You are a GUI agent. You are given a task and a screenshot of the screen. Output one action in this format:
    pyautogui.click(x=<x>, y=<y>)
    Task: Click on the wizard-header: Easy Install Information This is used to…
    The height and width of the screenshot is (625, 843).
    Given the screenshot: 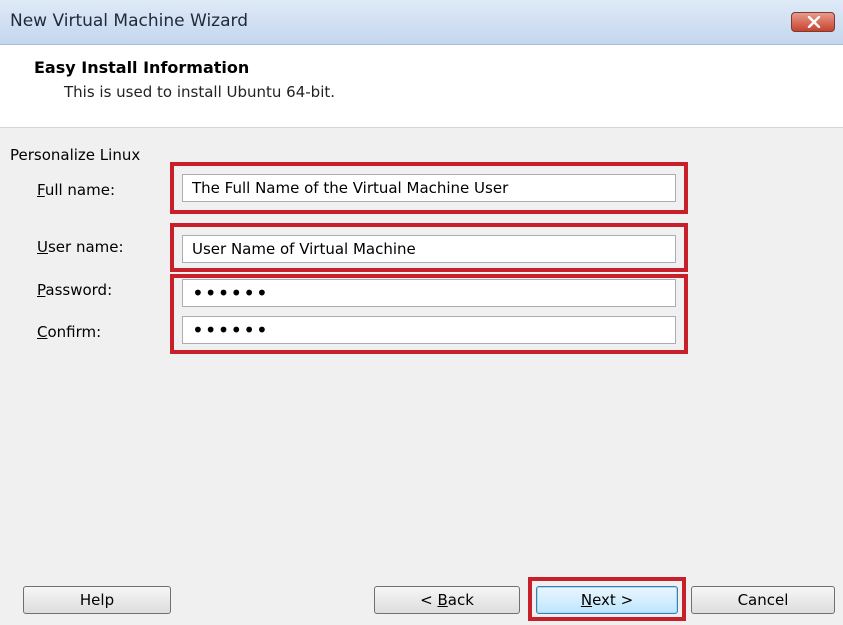 What is the action you would take?
    pyautogui.click(x=421, y=86)
    